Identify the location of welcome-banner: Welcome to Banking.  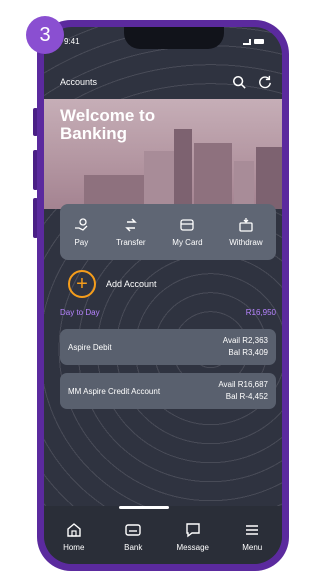
(163, 154).